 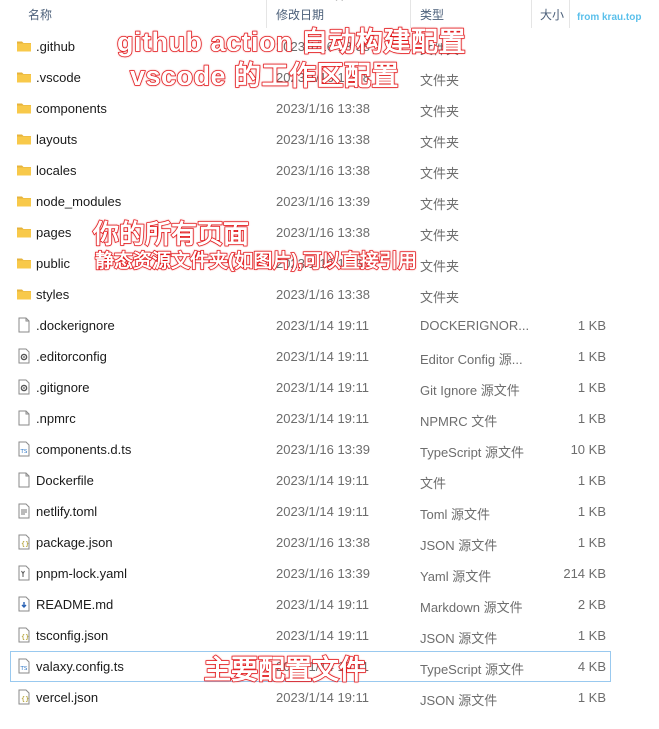 I want to click on file-row: Dockerfile 2023/1/14 19:11 文件 1 KB, so click(x=329, y=480).